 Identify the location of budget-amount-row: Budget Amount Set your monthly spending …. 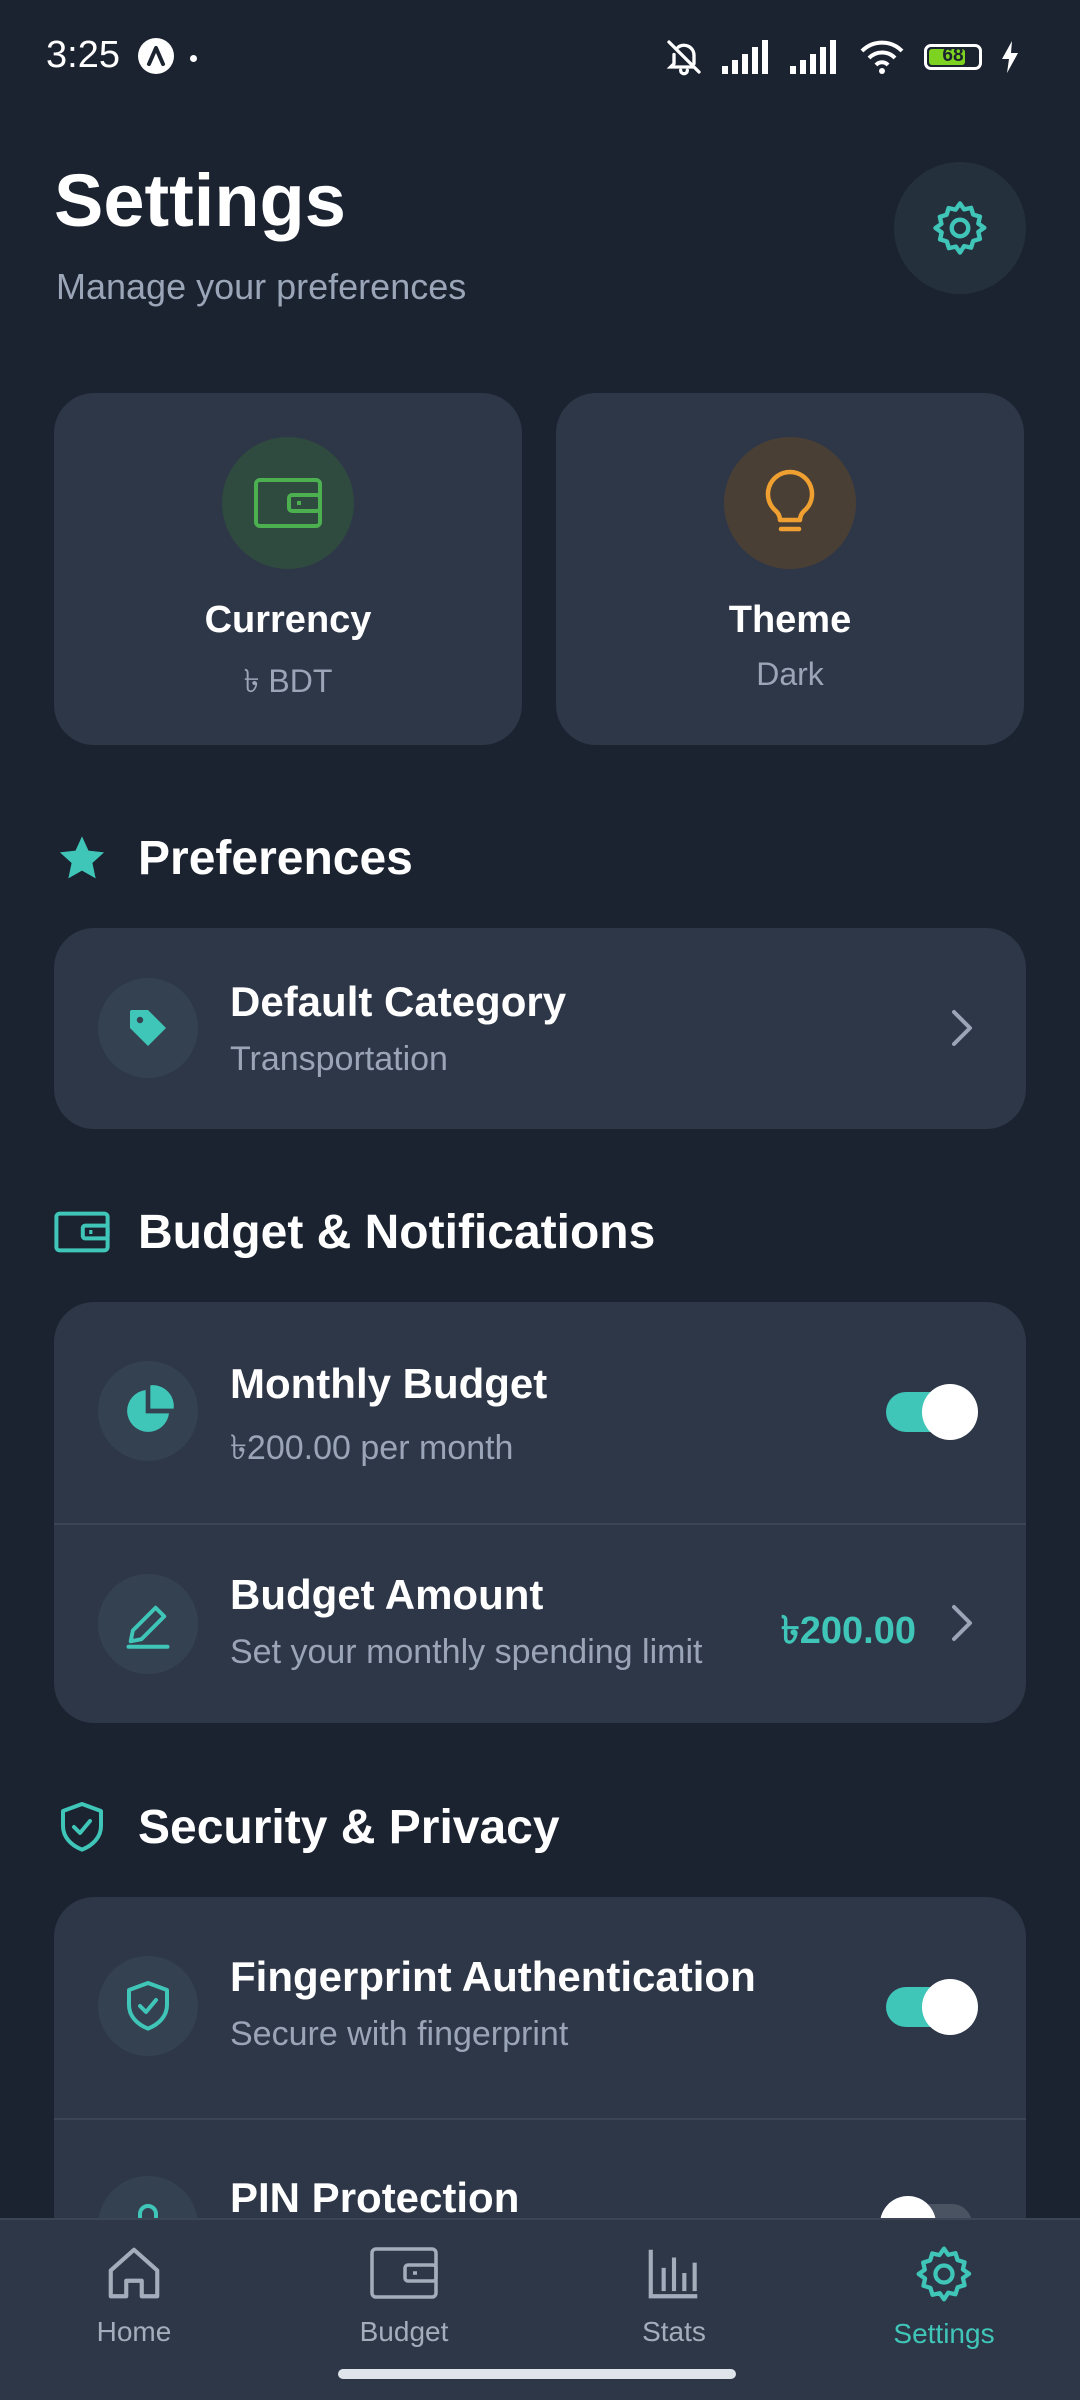
(540, 1624).